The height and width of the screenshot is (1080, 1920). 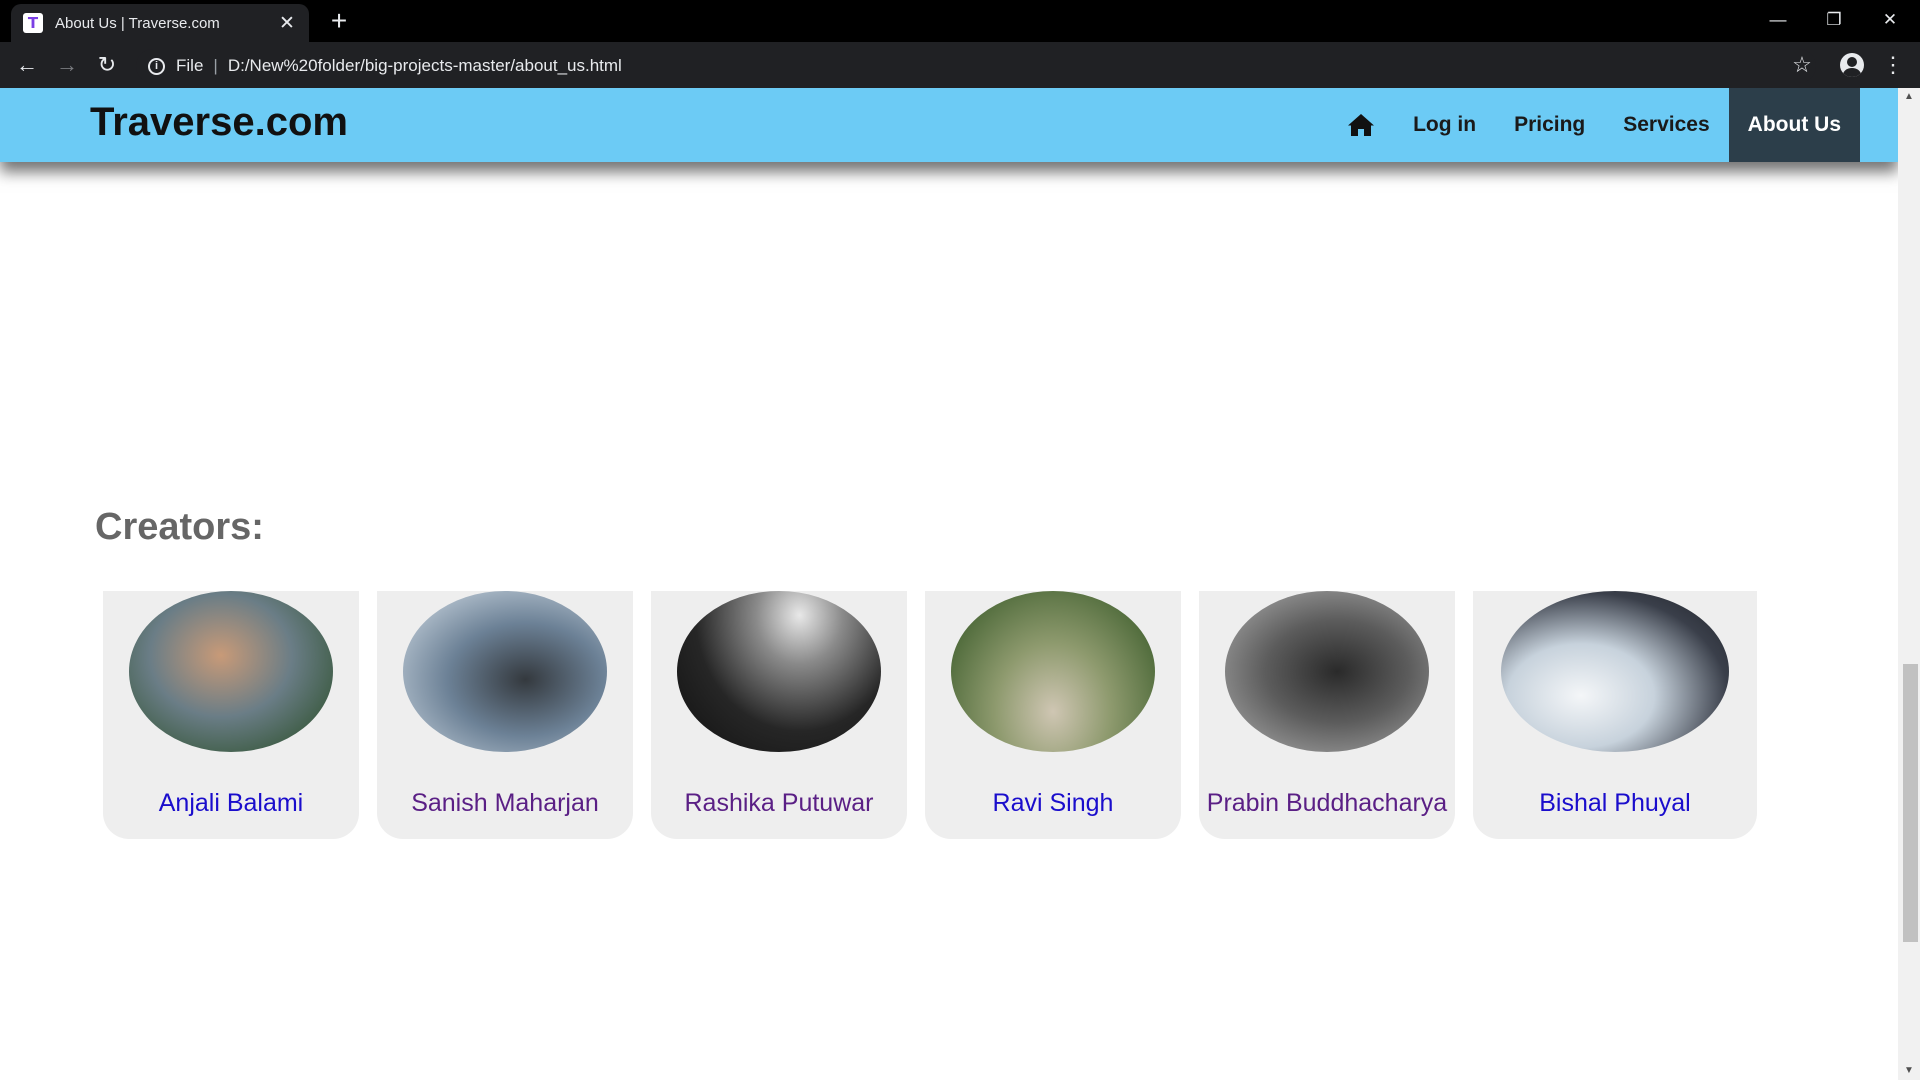 I want to click on favicon-glyph: T, so click(x=33, y=23).